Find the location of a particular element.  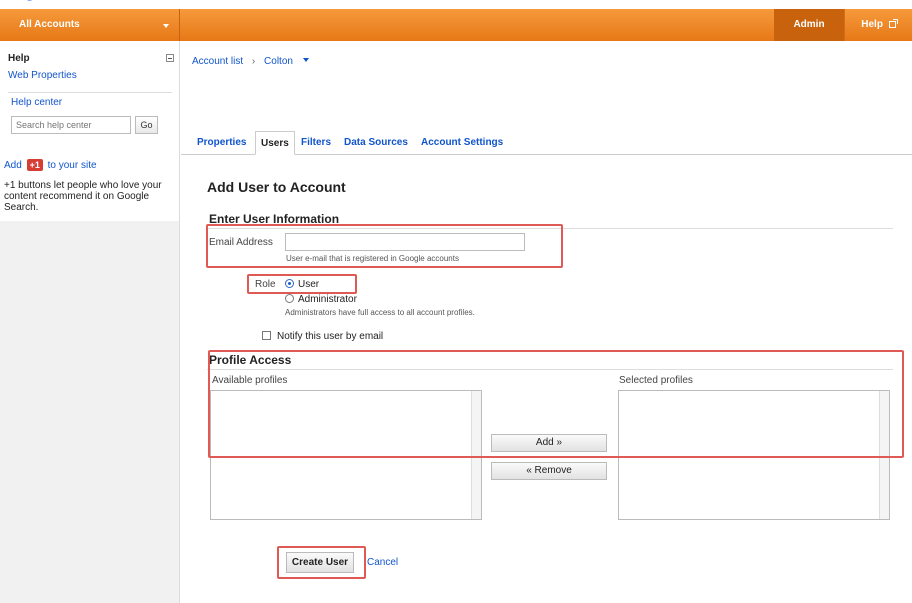

add-prefix: Add is located at coordinates (13, 165).